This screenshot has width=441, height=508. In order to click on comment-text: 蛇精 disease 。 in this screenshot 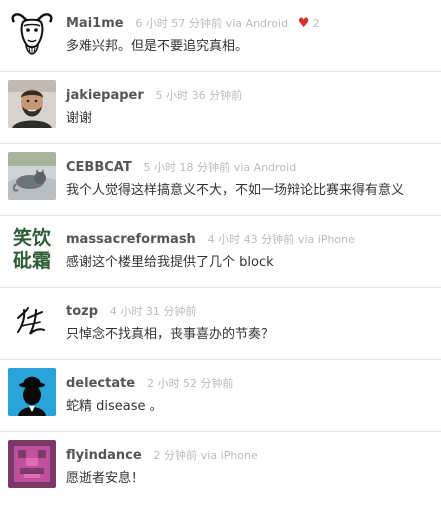, I will do `click(114, 406)`.